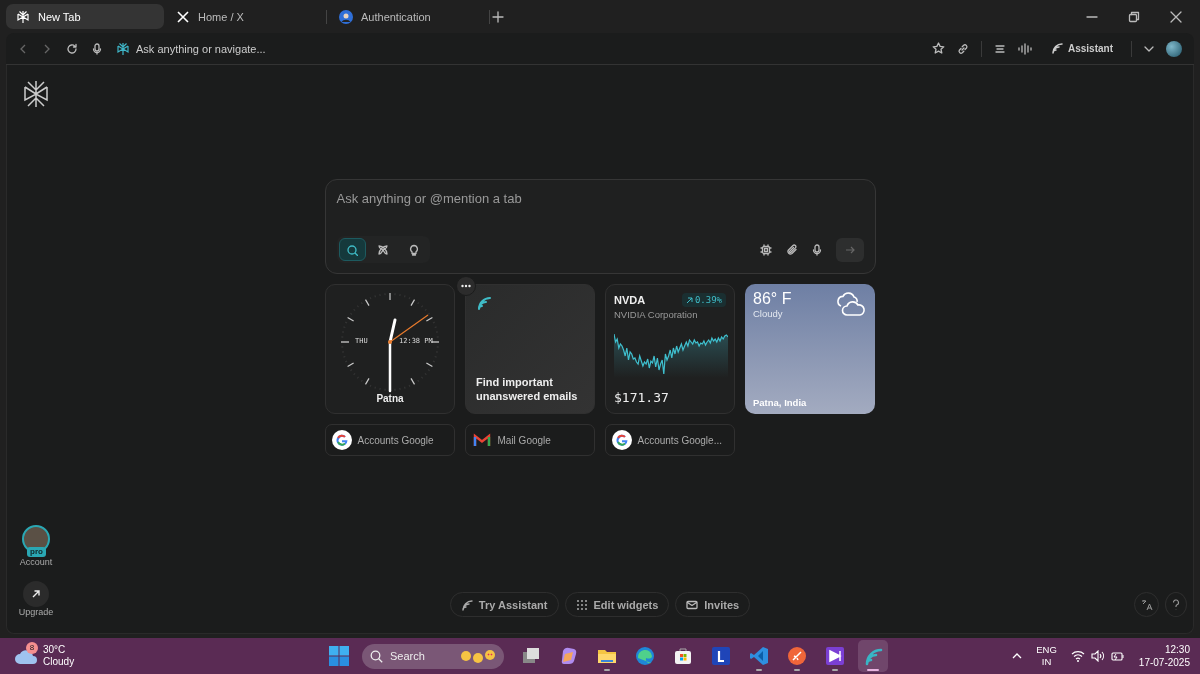  I want to click on stock-ticker: NVDA, so click(630, 300).